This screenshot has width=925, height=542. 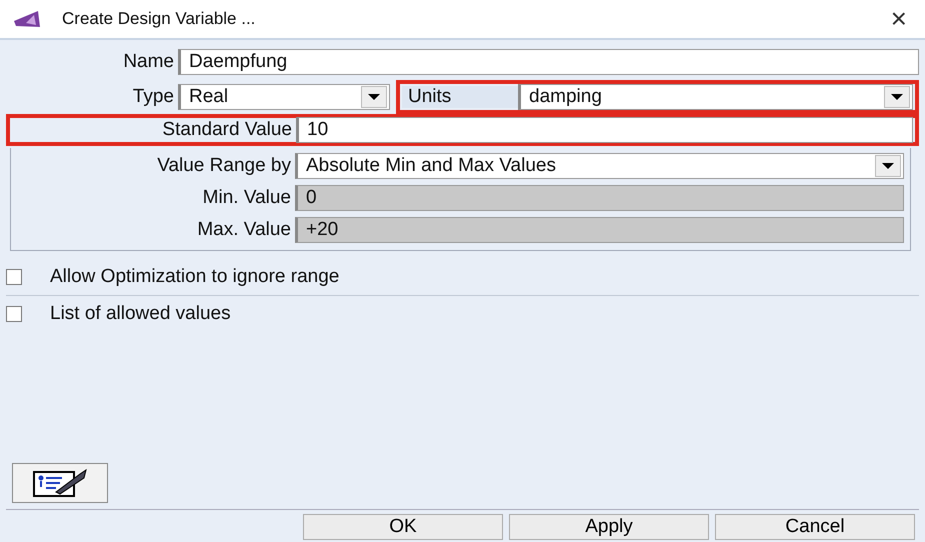 I want to click on dialog-button: Cancel, so click(x=815, y=527).